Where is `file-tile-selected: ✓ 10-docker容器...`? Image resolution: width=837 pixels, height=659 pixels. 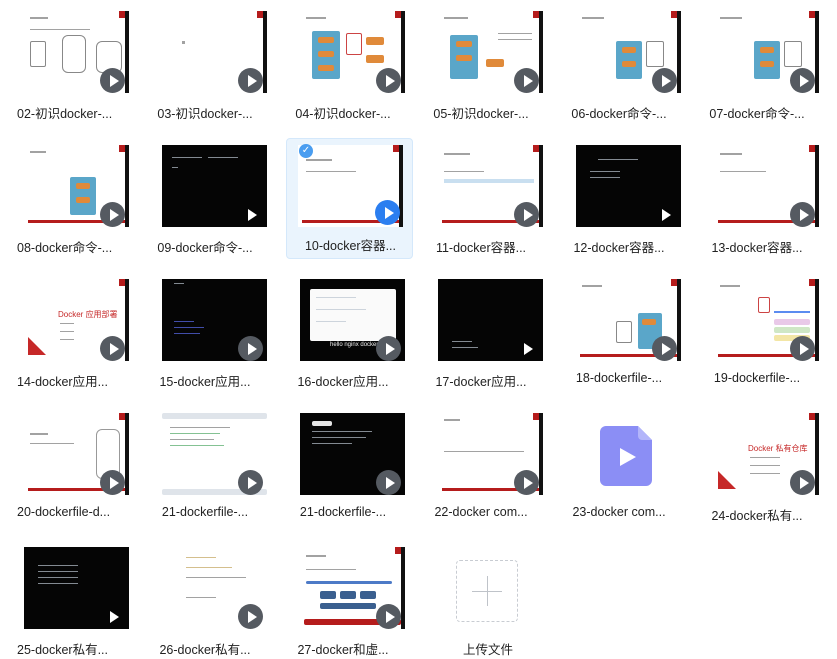 file-tile-selected: ✓ 10-docker容器... is located at coordinates (349, 198).